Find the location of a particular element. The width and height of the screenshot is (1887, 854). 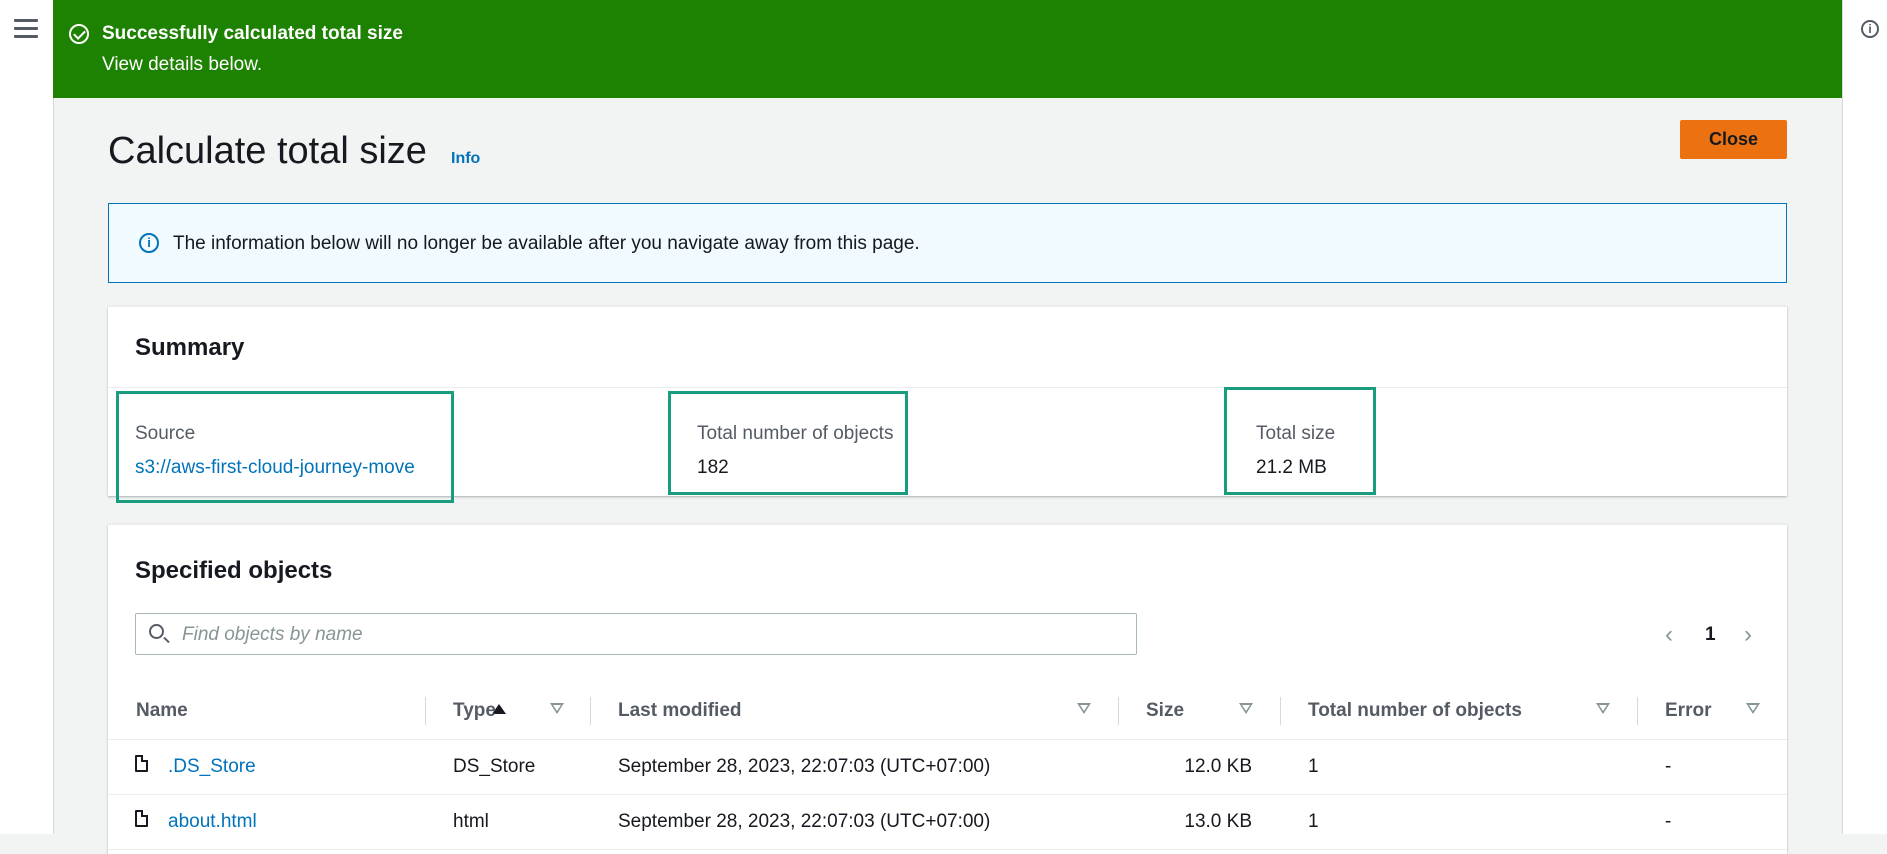

object-name-link: about.html is located at coordinates (212, 822).